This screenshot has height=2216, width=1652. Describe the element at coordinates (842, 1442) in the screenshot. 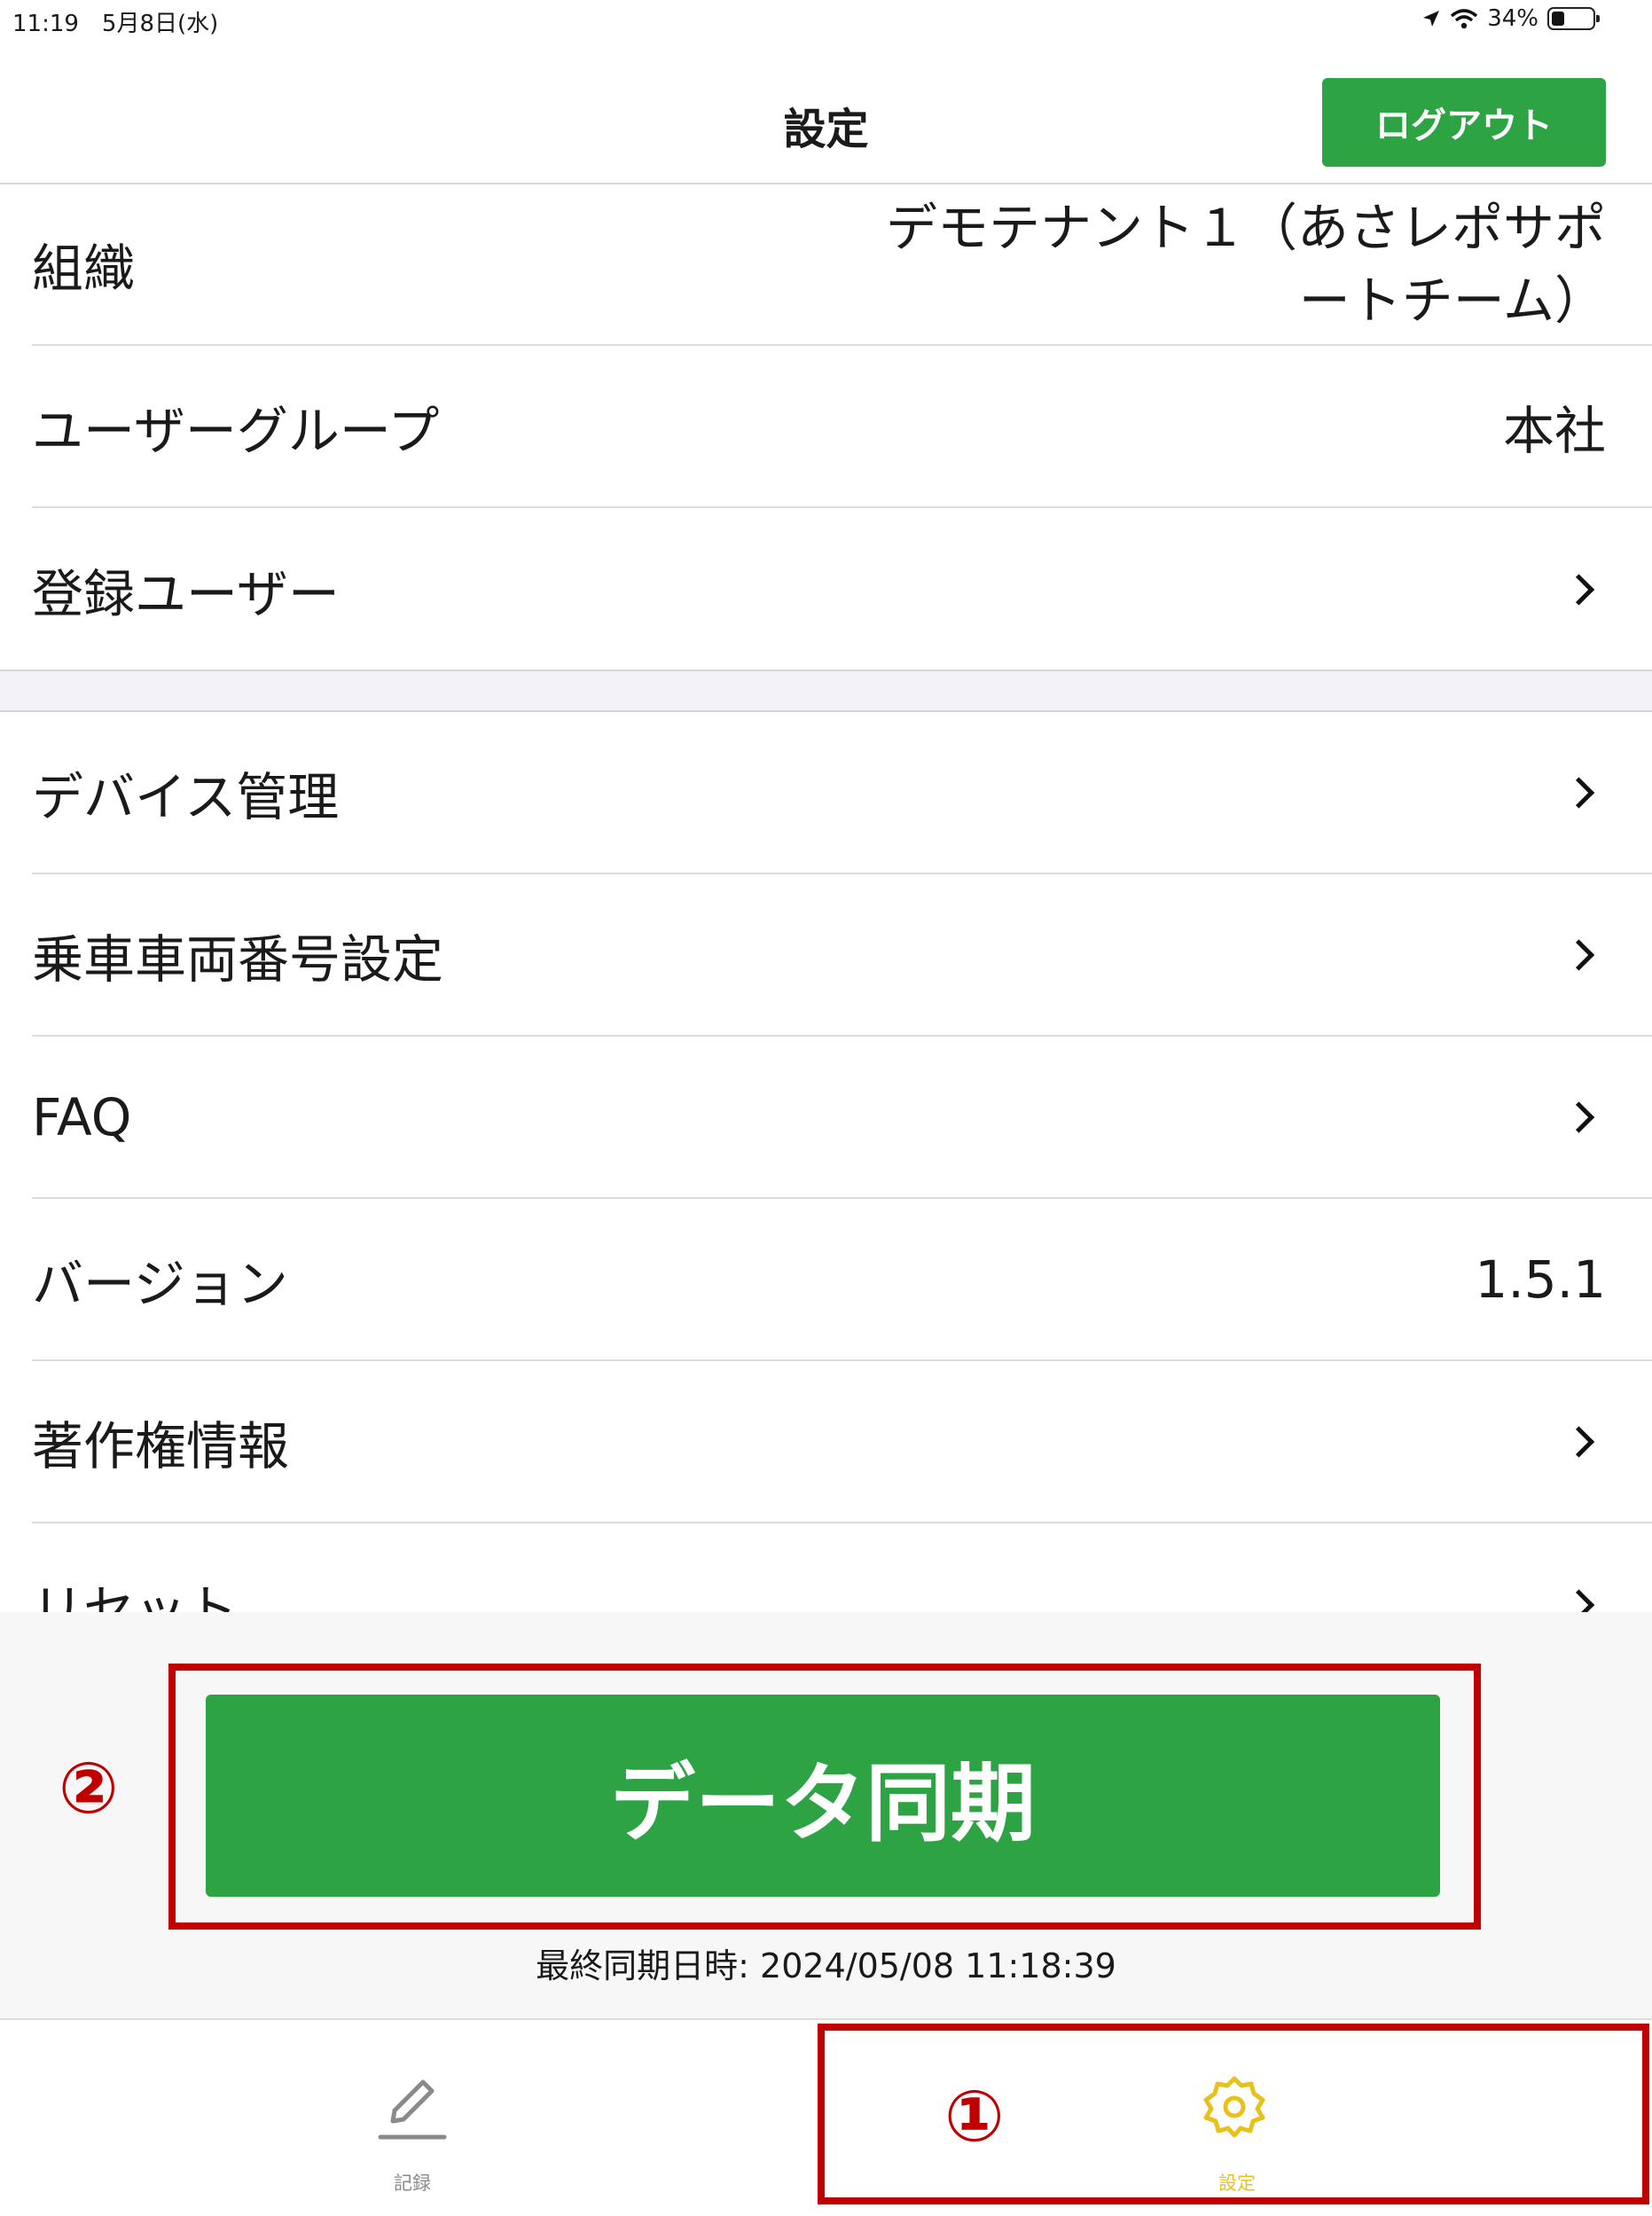

I see `settings-row-copyright: 著作権情報` at that location.